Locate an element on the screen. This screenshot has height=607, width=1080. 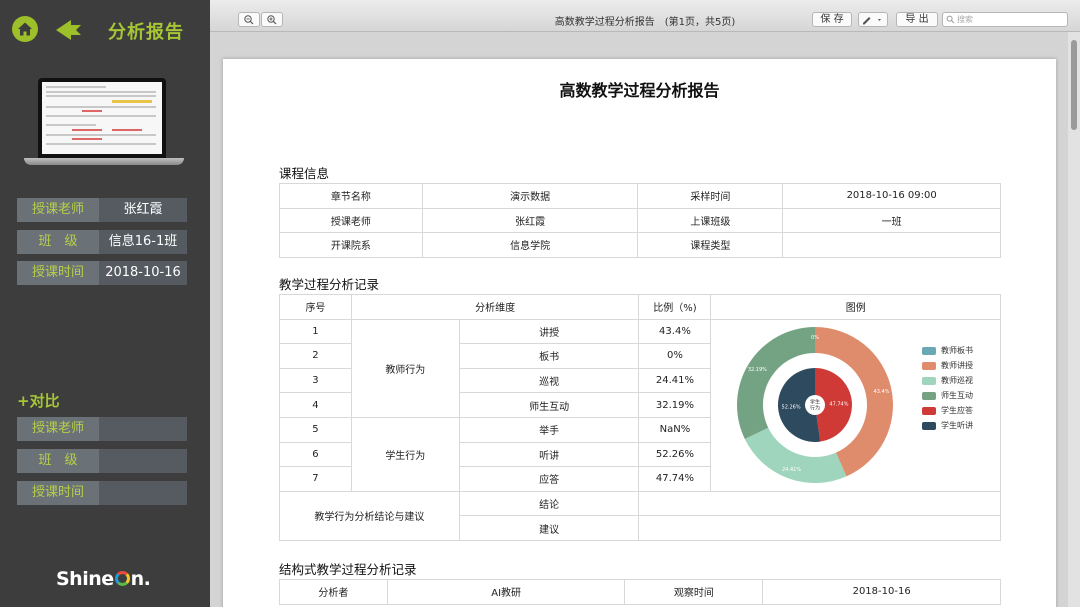
behavior-donut-chart: 0% 43.4% 24.41% 32.19% 47.74% 52.26% 学生行为 is located at coordinates (815, 405).